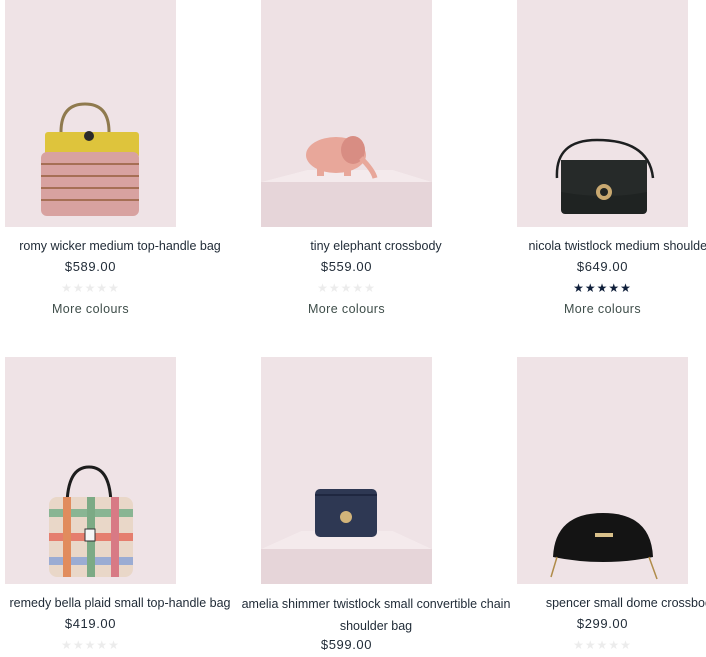  I want to click on wicker-bag-image, so click(90, 113).